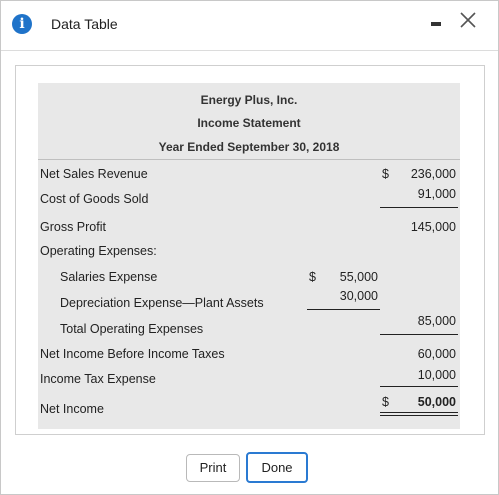 The width and height of the screenshot is (499, 495). Describe the element at coordinates (468, 20) in the screenshot. I see `close-icon` at that location.